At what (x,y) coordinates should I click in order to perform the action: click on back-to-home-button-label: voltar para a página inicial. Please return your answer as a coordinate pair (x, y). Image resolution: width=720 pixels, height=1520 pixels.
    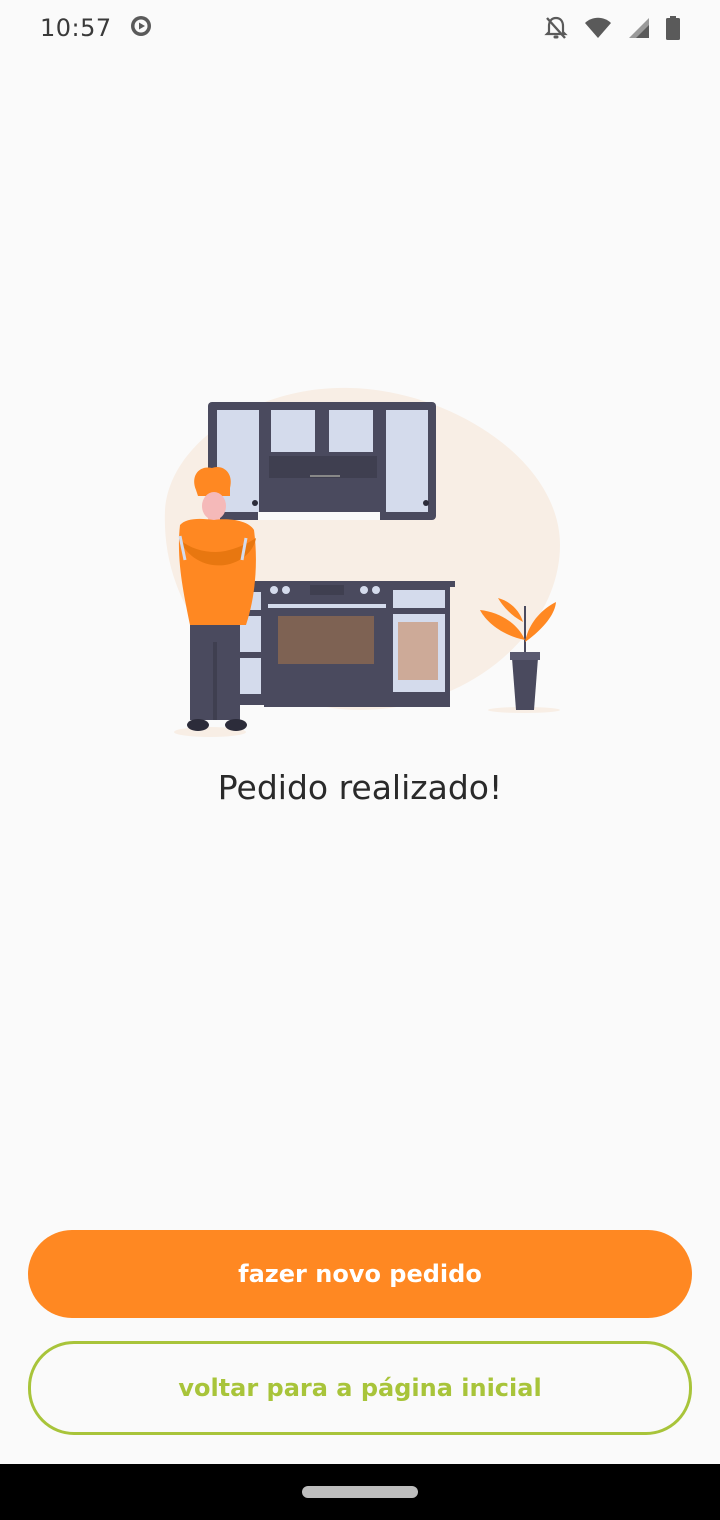
    Looking at the image, I should click on (360, 1388).